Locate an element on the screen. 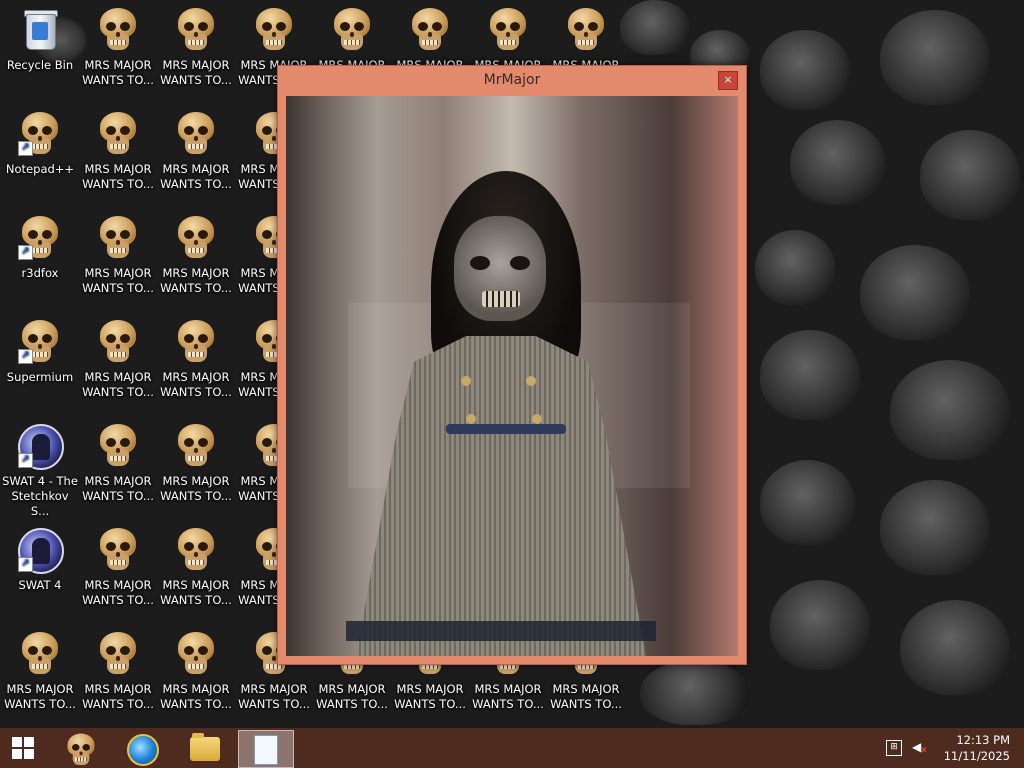  desktop-icon-notepadpp: ↗ Notepad++ is located at coordinates (40, 156).